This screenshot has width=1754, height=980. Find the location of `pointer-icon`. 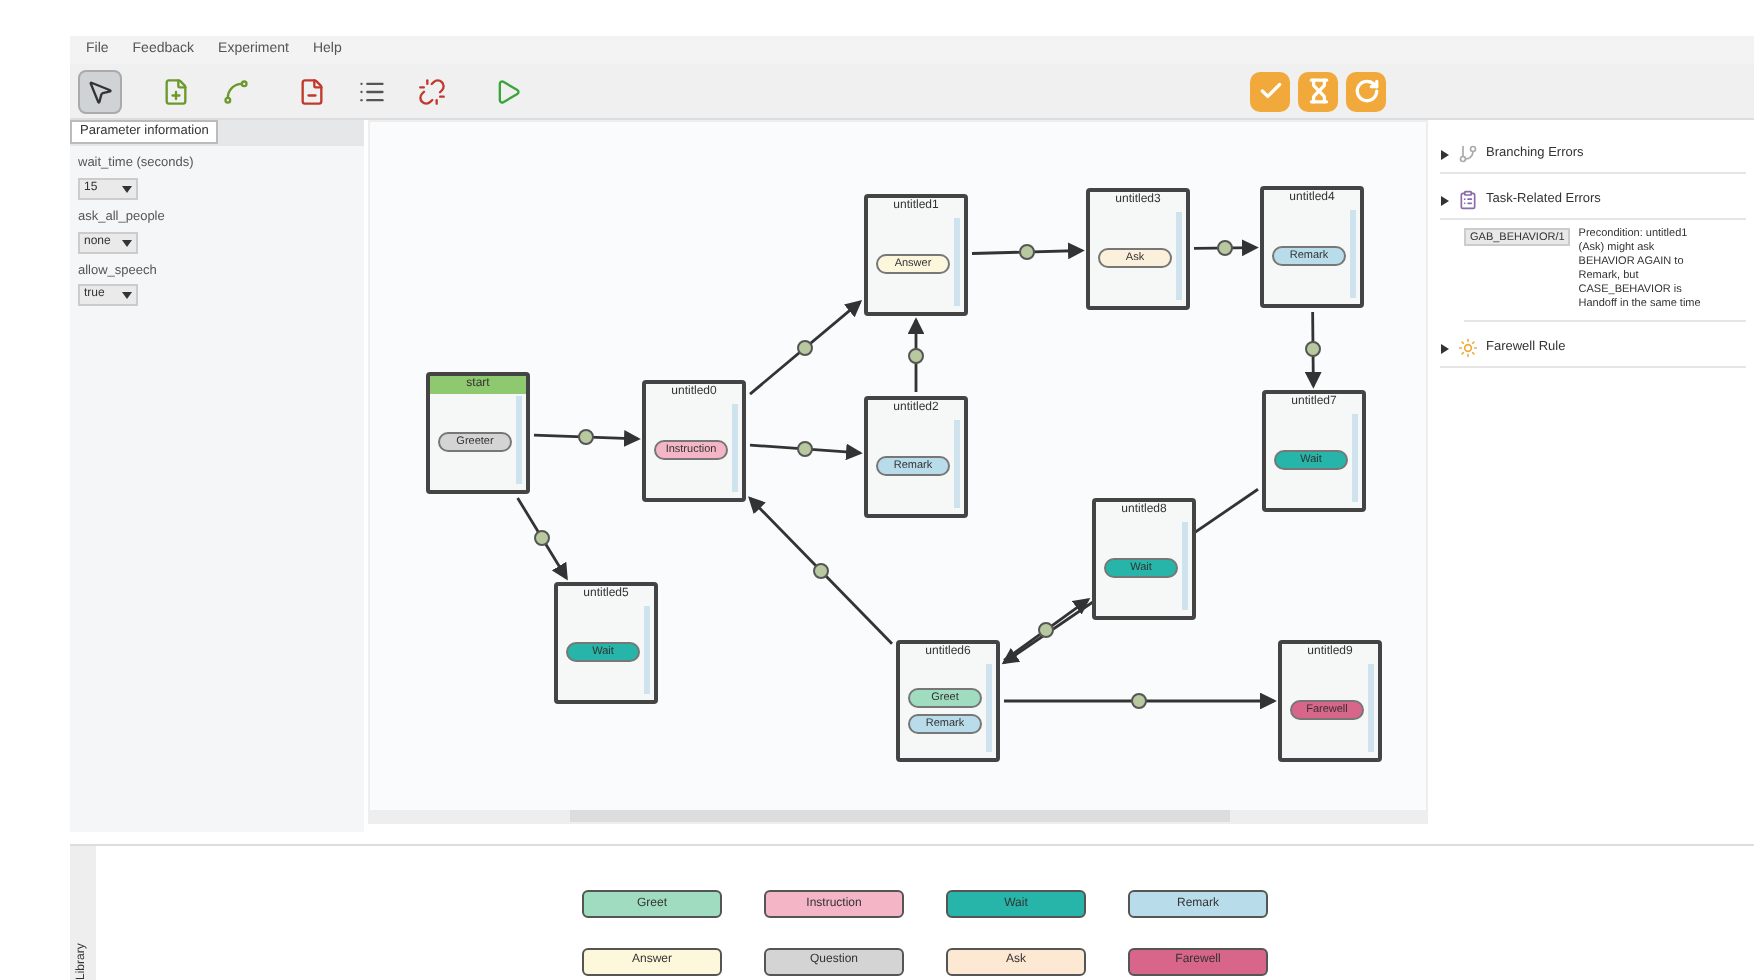

pointer-icon is located at coordinates (100, 91).